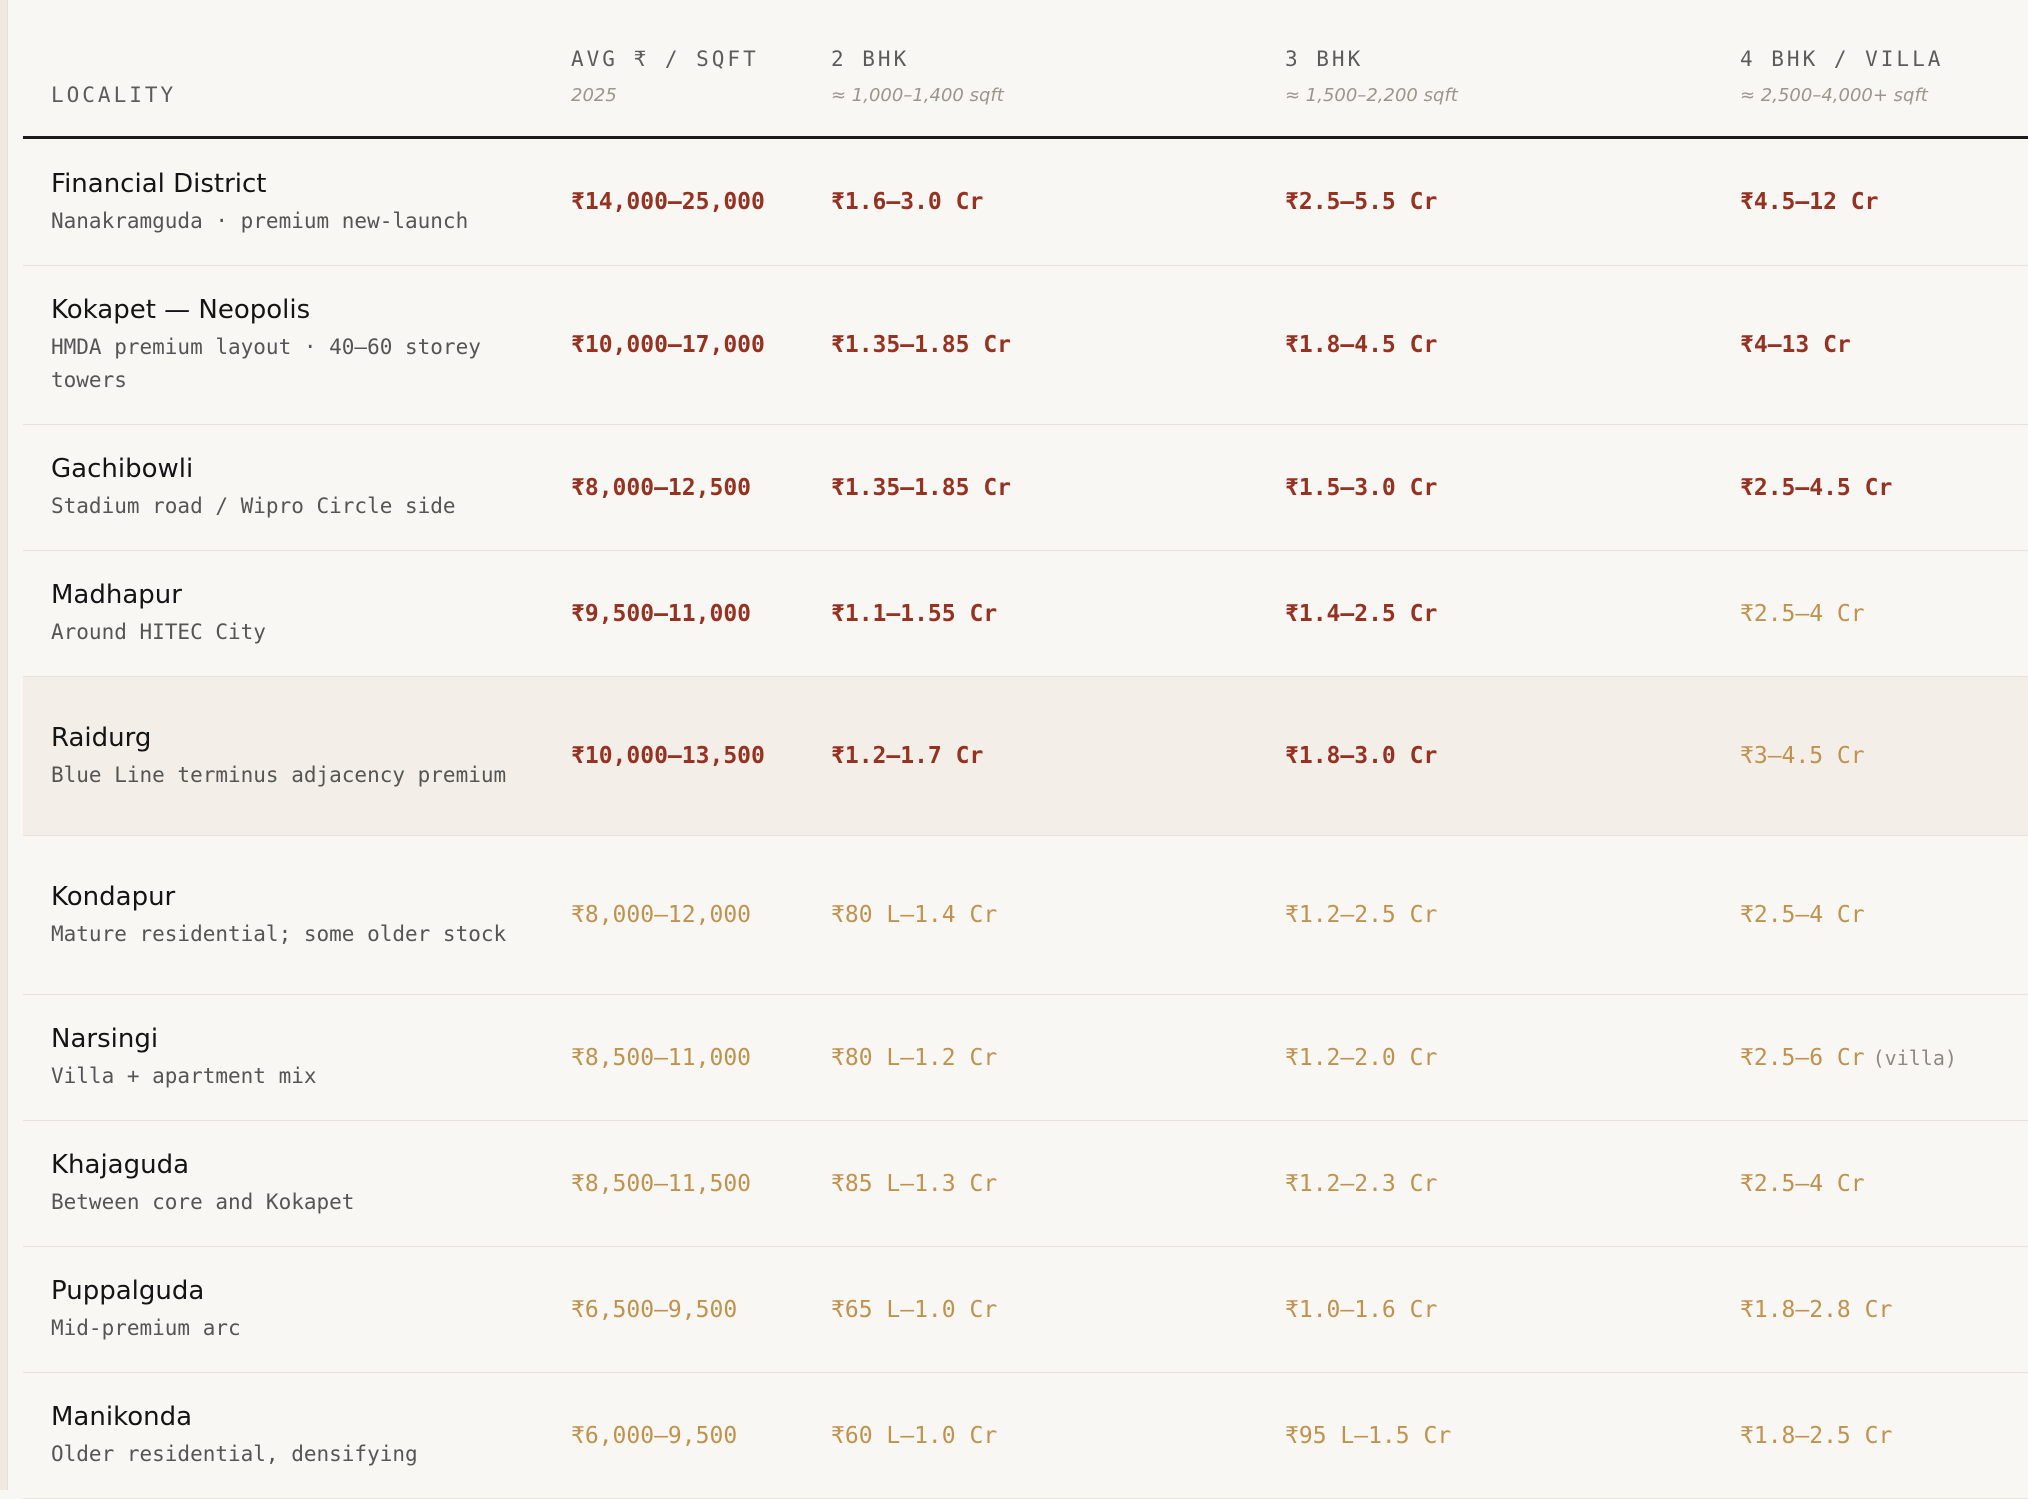  What do you see at coordinates (1505, 613) in the screenshot?
I see `bhk3-value-cell: ₹1.4–2.5 Cr` at bounding box center [1505, 613].